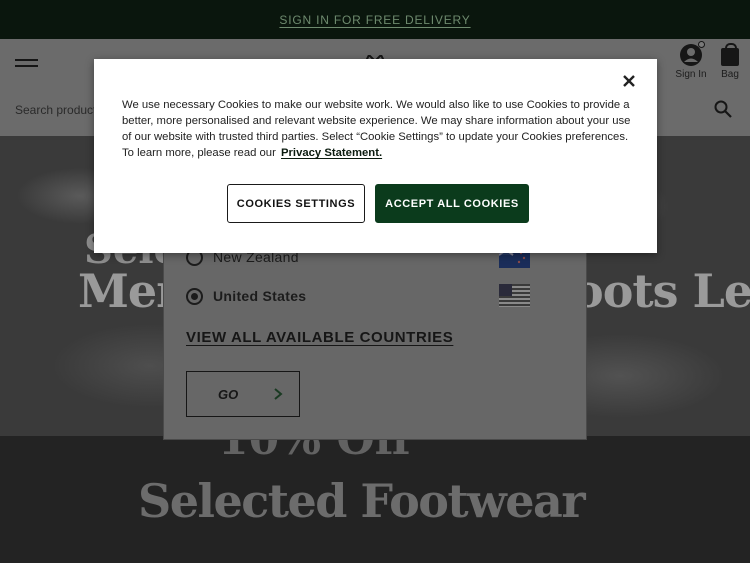  Describe the element at coordinates (730, 54) in the screenshot. I see `shopping-bag-icon` at that location.